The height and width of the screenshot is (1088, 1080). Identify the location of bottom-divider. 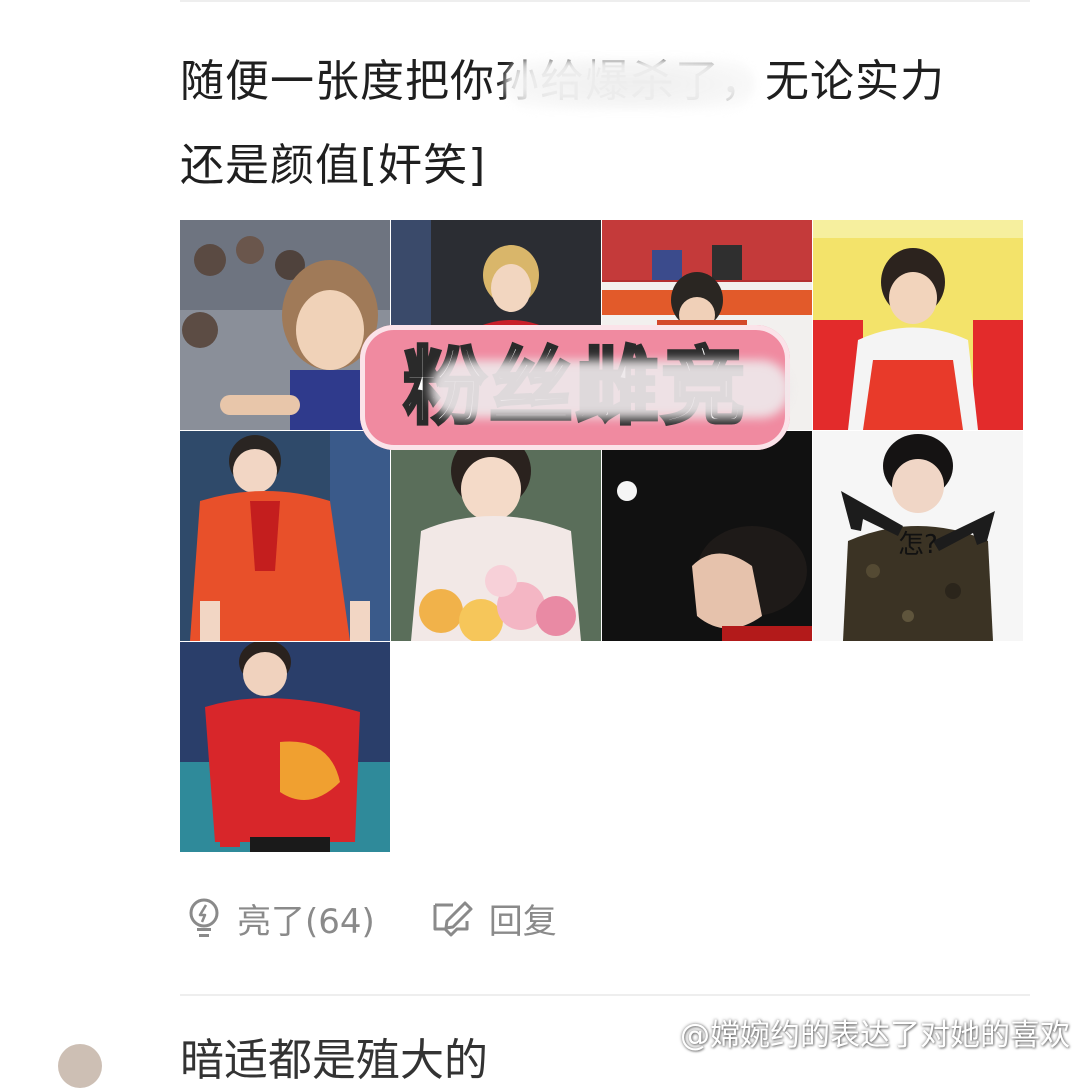
(605, 995).